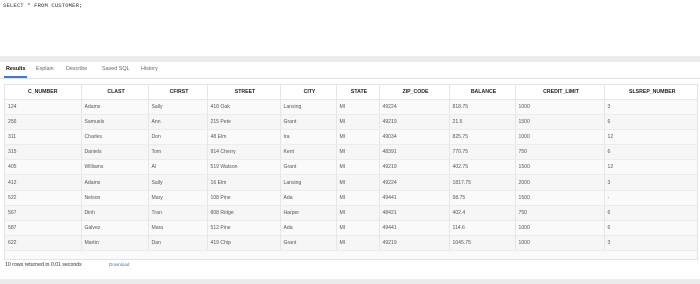 The image size is (700, 284). I want to click on cell-balance: 402.75, so click(481, 167).